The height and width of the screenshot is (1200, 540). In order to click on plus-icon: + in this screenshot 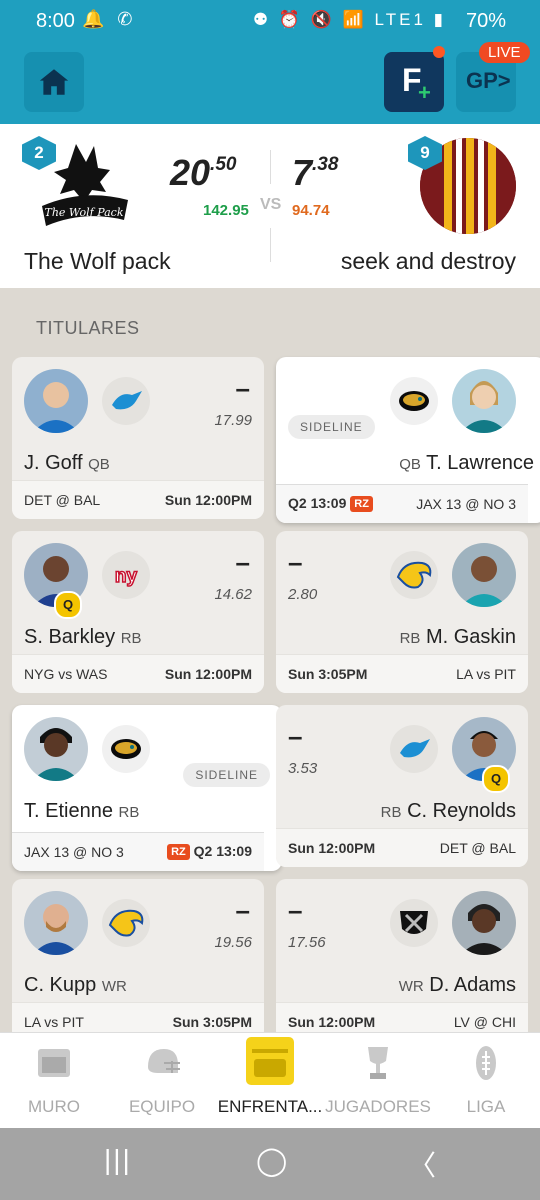, I will do `click(424, 92)`.